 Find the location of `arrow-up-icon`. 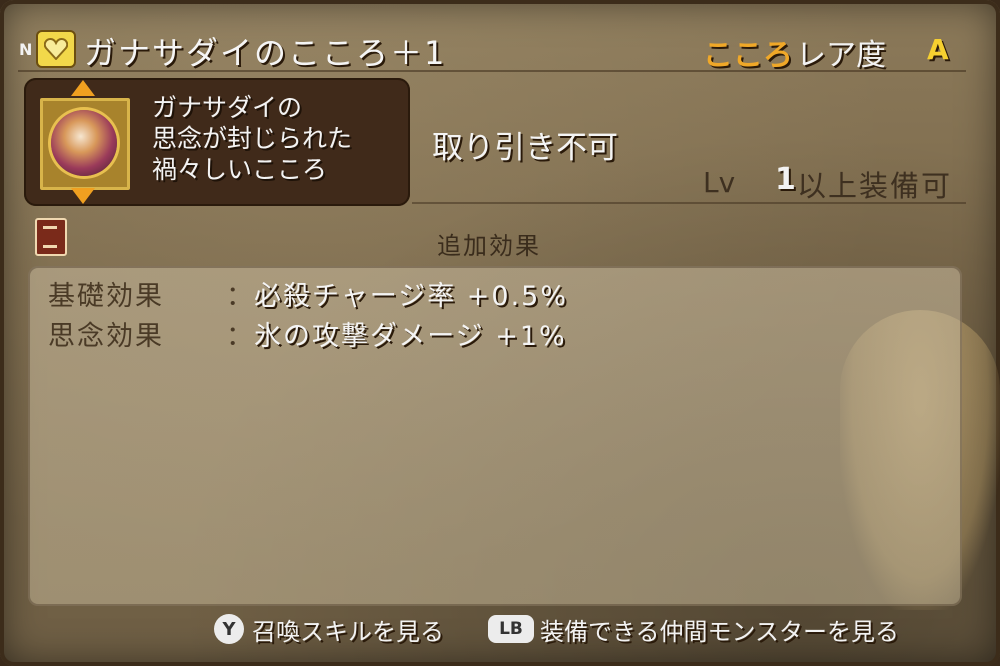

arrow-up-icon is located at coordinates (83, 88).